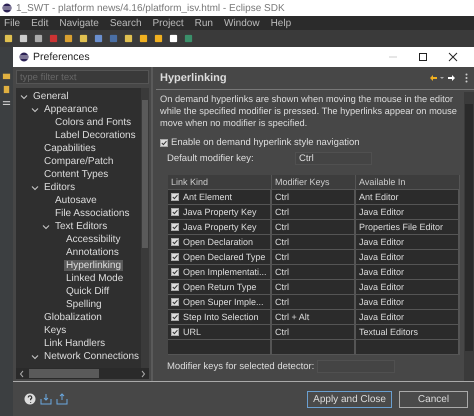  What do you see at coordinates (218, 242) in the screenshot?
I see `table-cell-text: Open Declaration` at bounding box center [218, 242].